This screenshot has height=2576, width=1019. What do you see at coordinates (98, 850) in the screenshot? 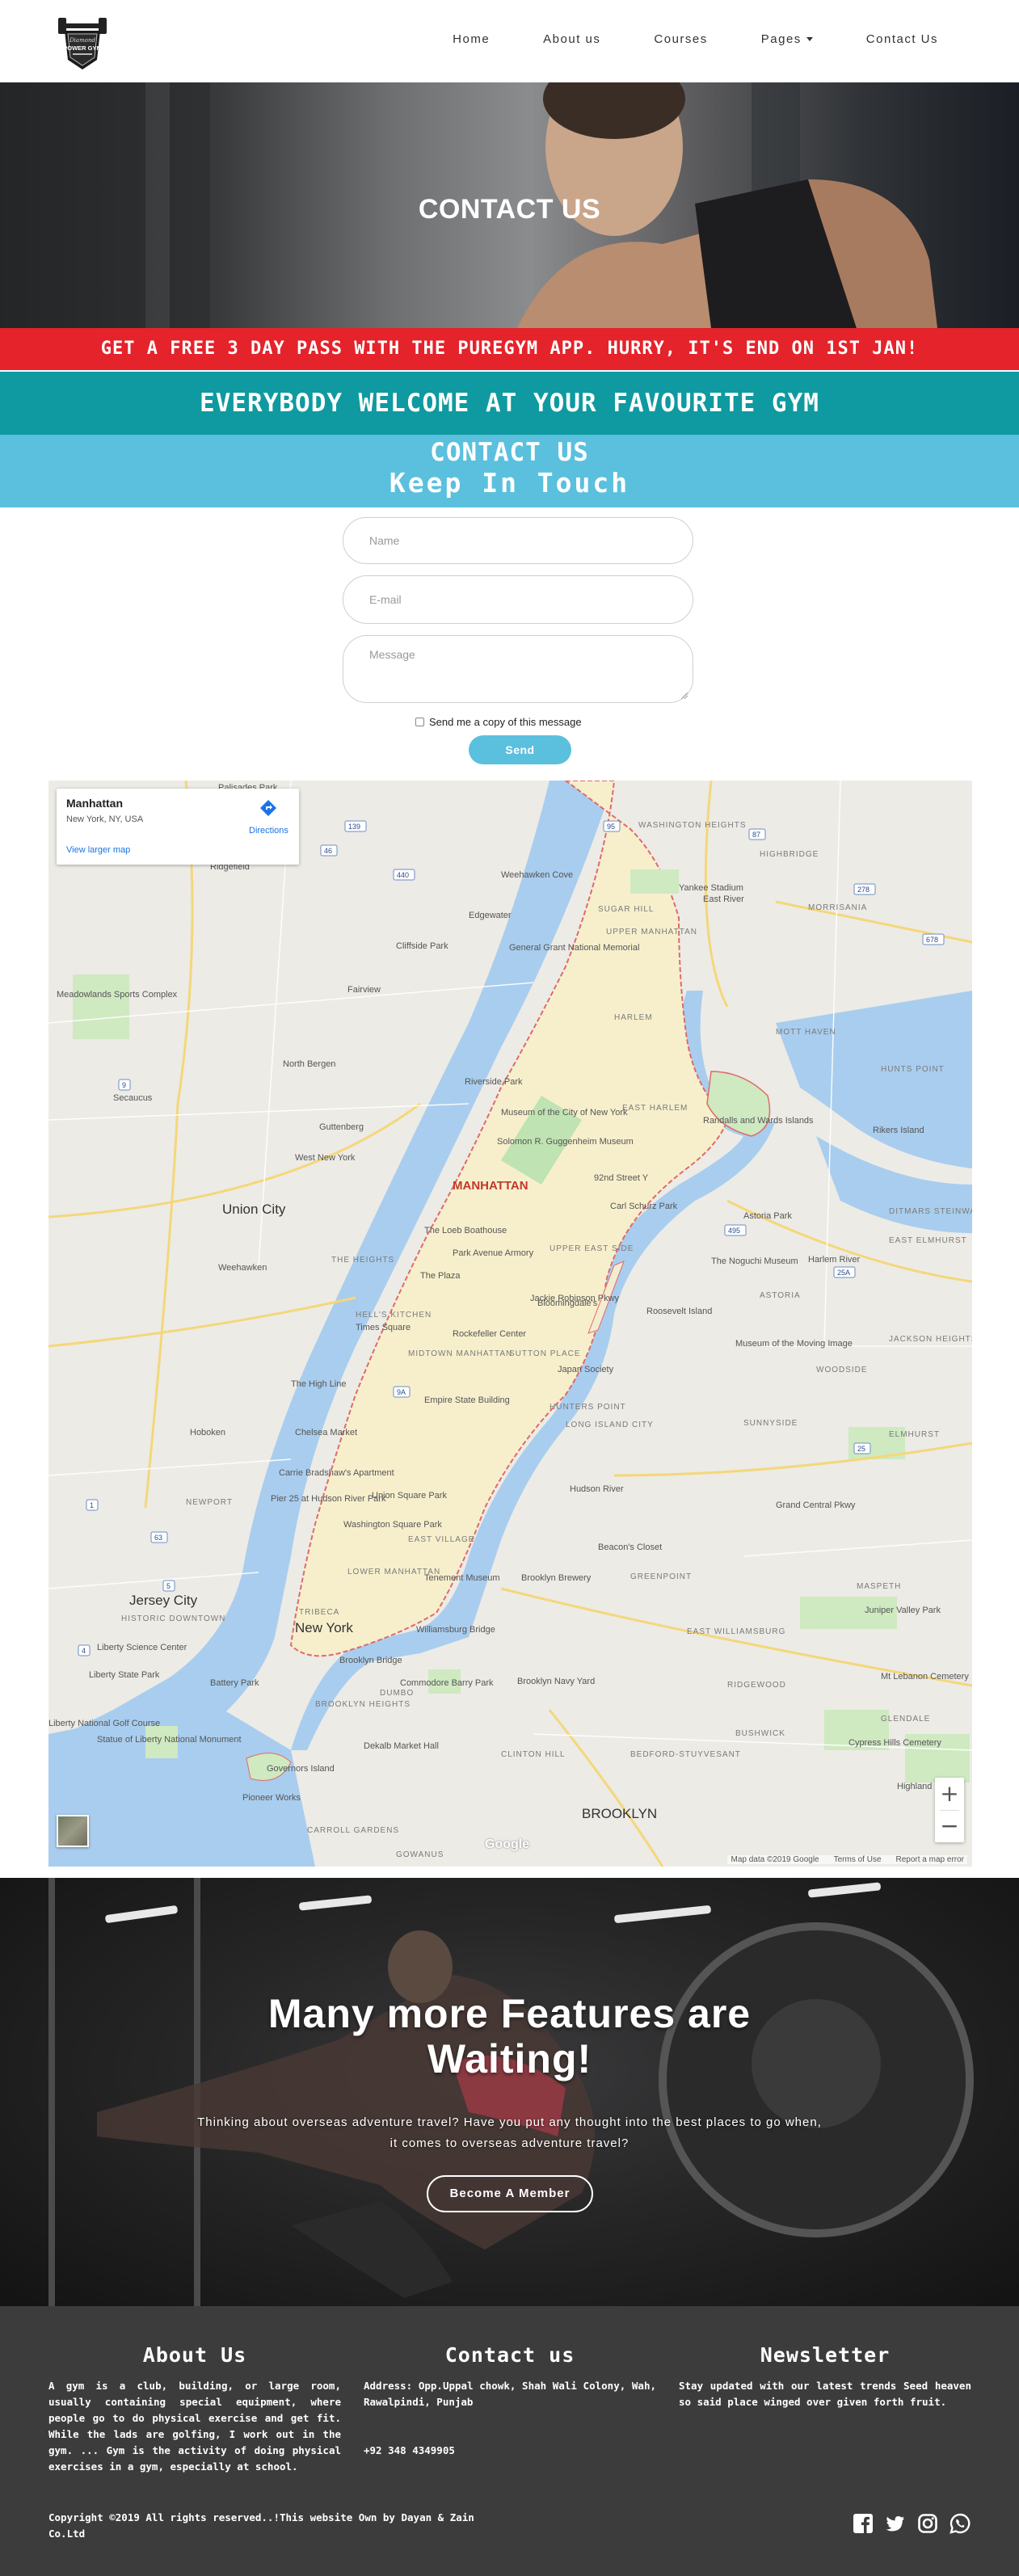
I see `view-larger-map-link: View larger map` at bounding box center [98, 850].